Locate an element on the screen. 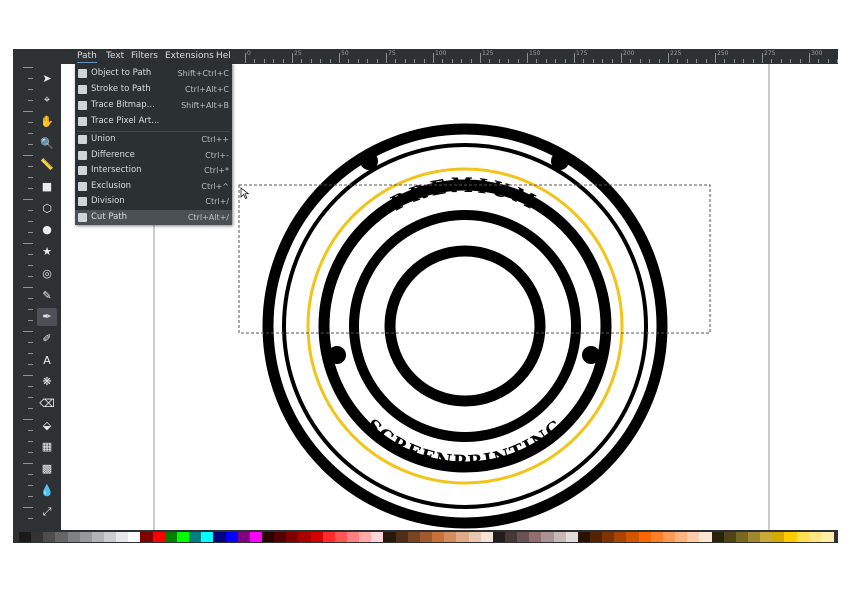 The width and height of the screenshot is (850, 600). menu-path: Path is located at coordinates (87, 56).